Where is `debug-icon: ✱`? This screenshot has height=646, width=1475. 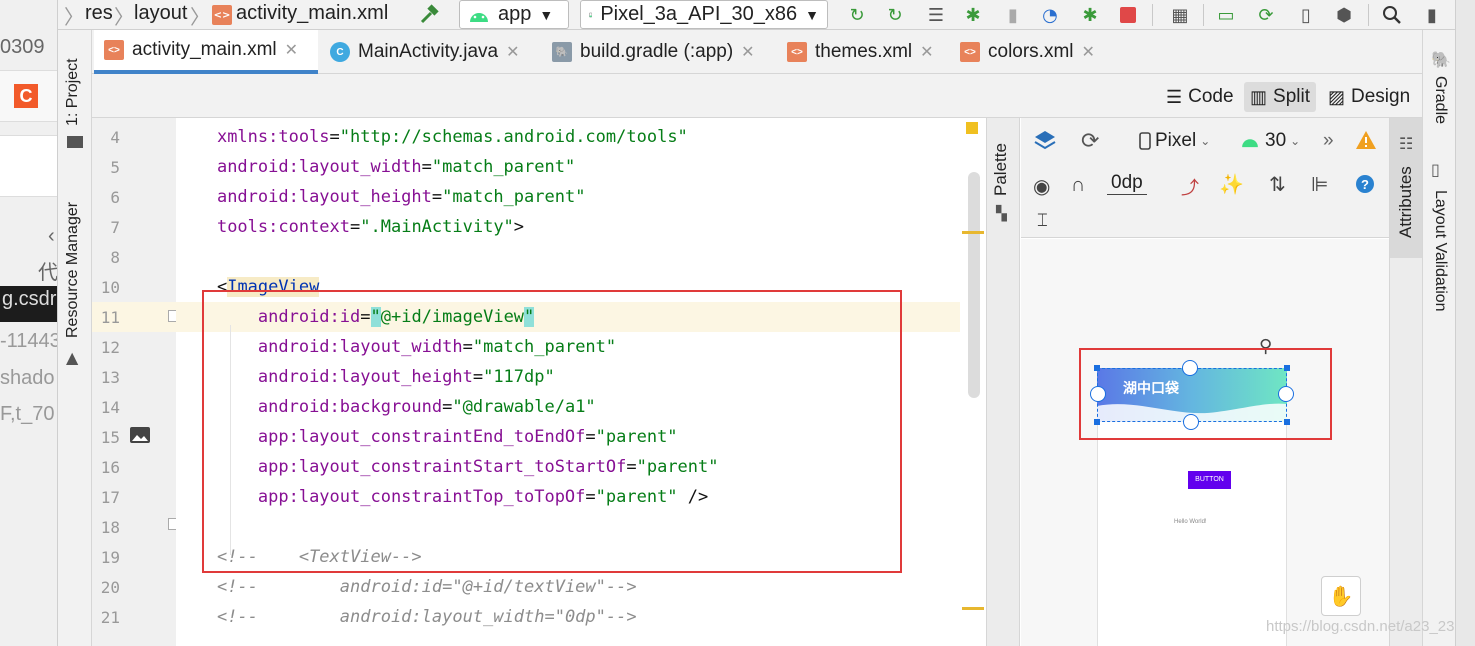
debug-icon: ✱ is located at coordinates (973, 15).